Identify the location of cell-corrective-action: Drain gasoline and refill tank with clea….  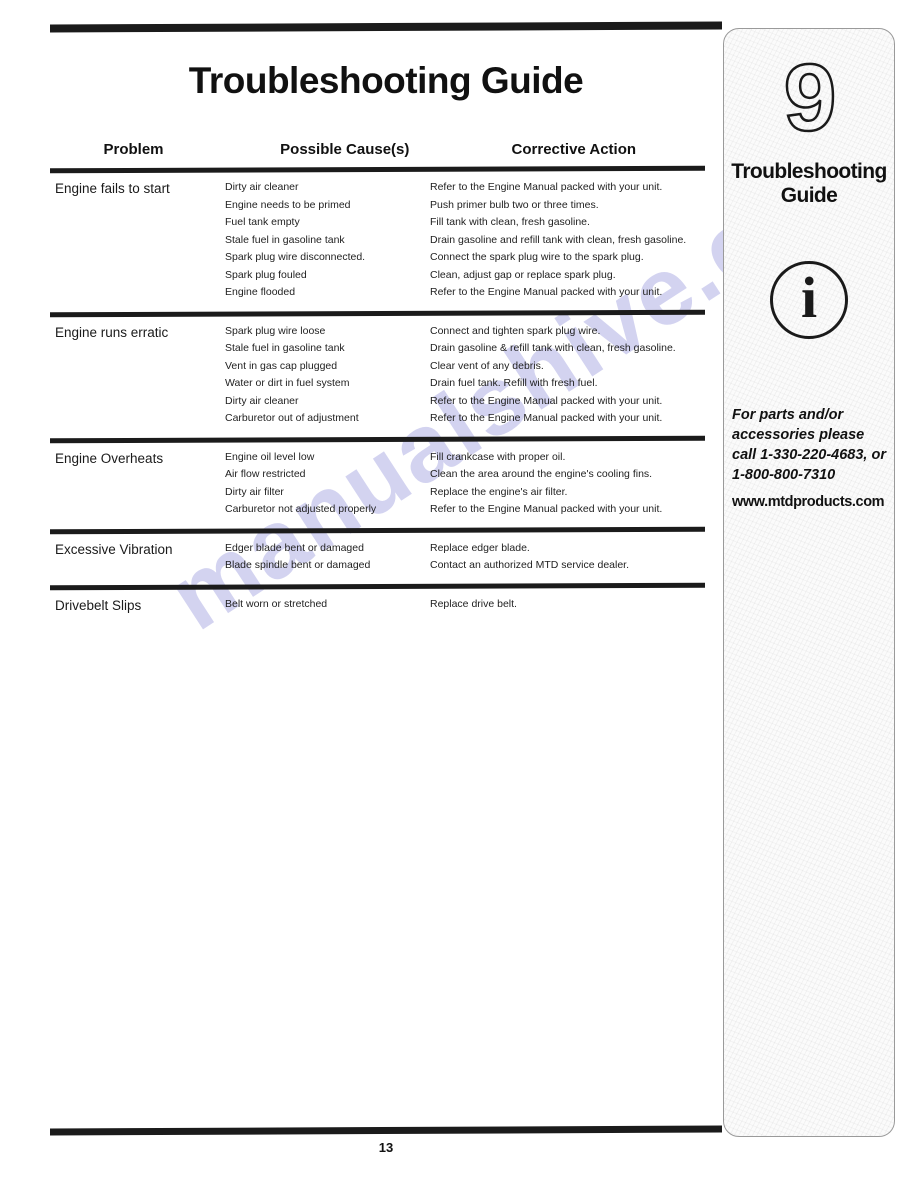
(558, 239).